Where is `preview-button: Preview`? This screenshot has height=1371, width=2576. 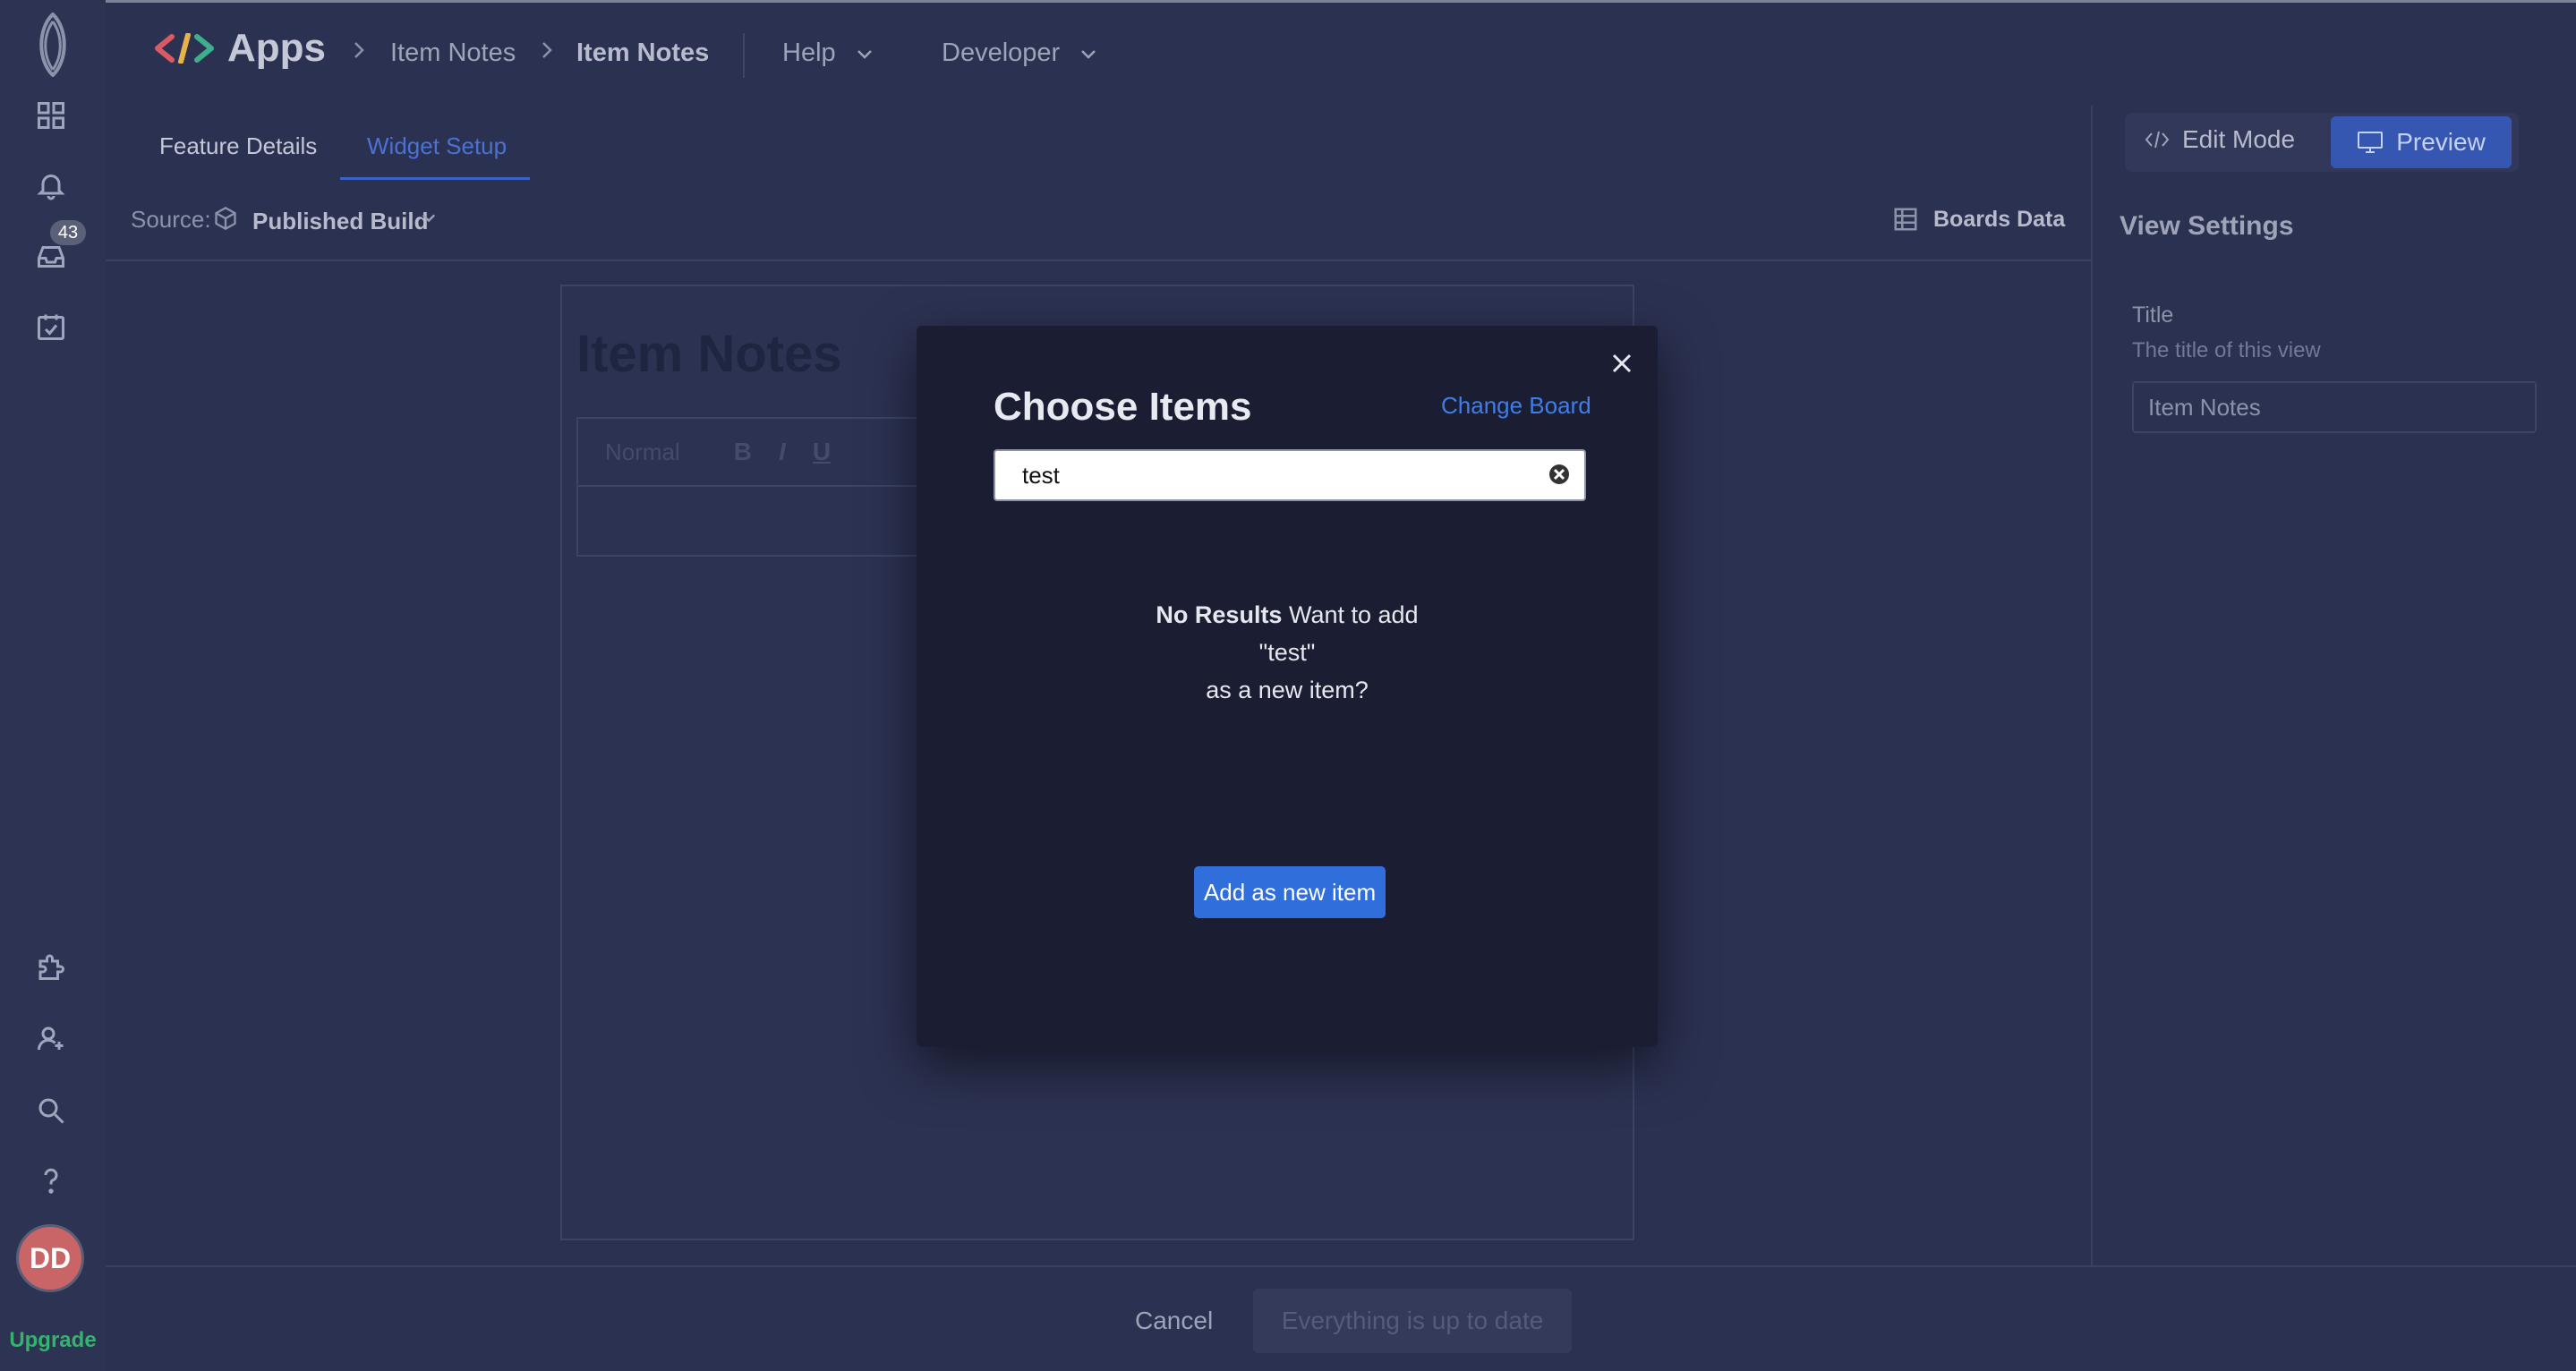 preview-button: Preview is located at coordinates (2421, 142).